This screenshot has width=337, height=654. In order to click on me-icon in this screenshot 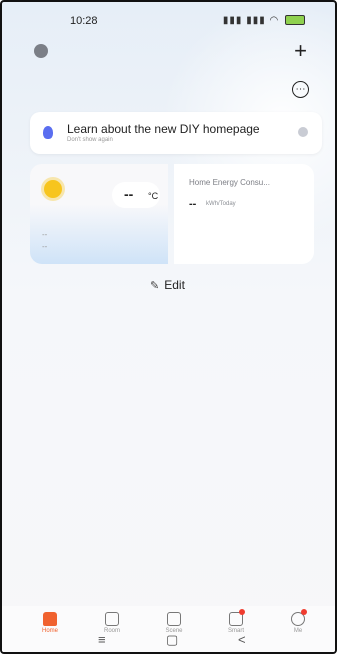, I will do `click(299, 617)`.